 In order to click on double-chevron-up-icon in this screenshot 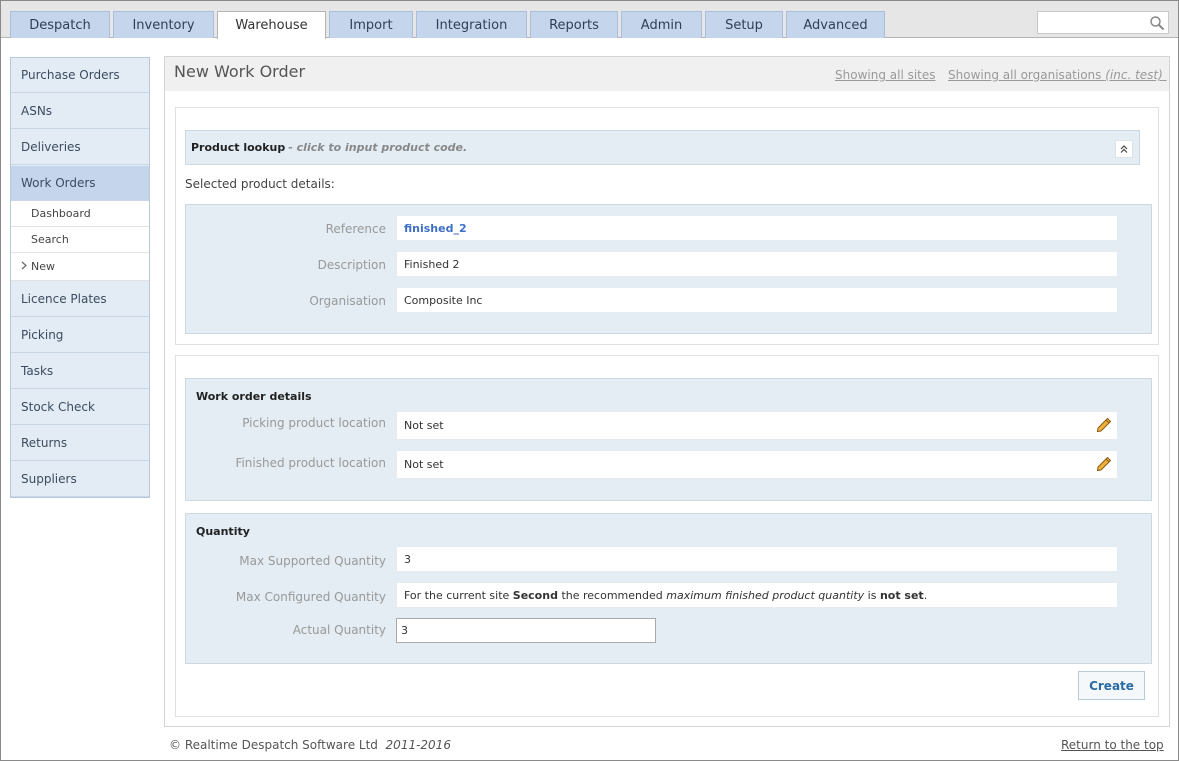, I will do `click(1124, 149)`.